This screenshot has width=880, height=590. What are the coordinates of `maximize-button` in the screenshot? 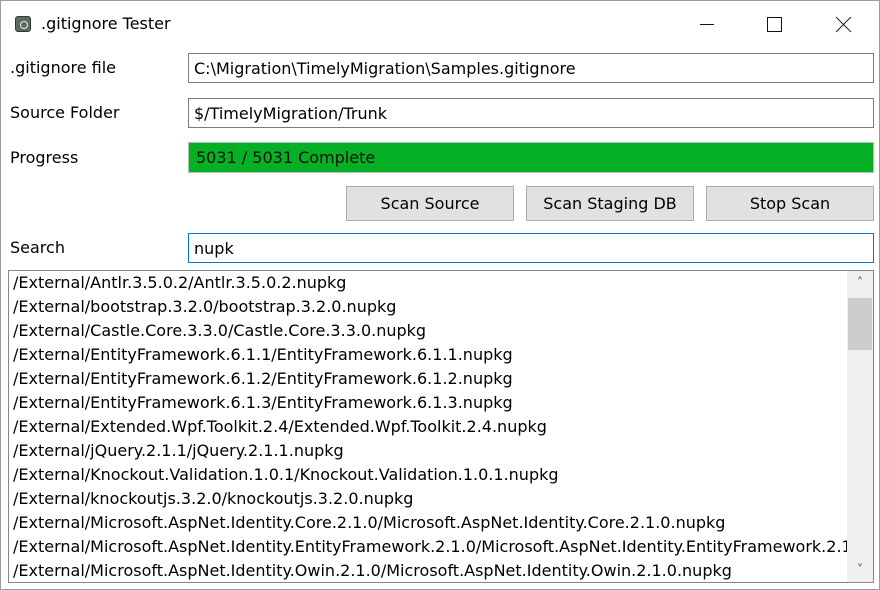 It's located at (774, 24).